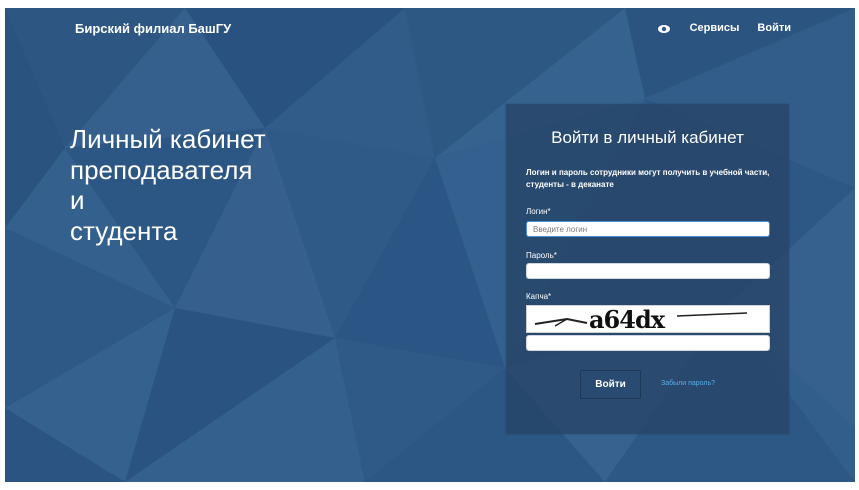  I want to click on submit-button: Войти, so click(610, 384).